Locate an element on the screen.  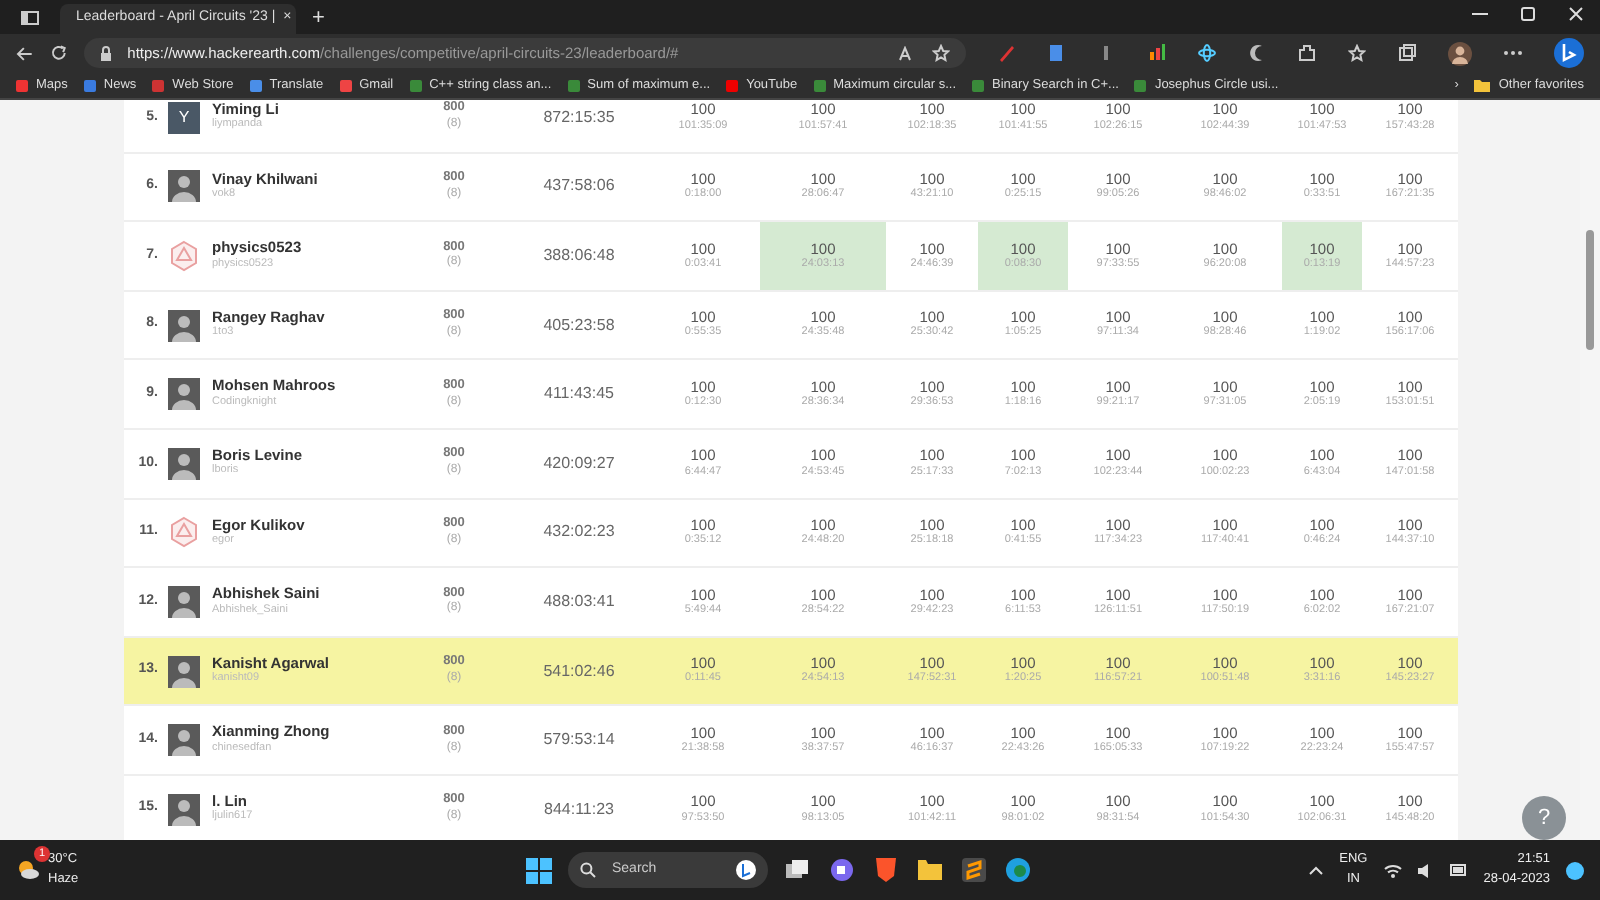
search-icon is located at coordinates (588, 870).